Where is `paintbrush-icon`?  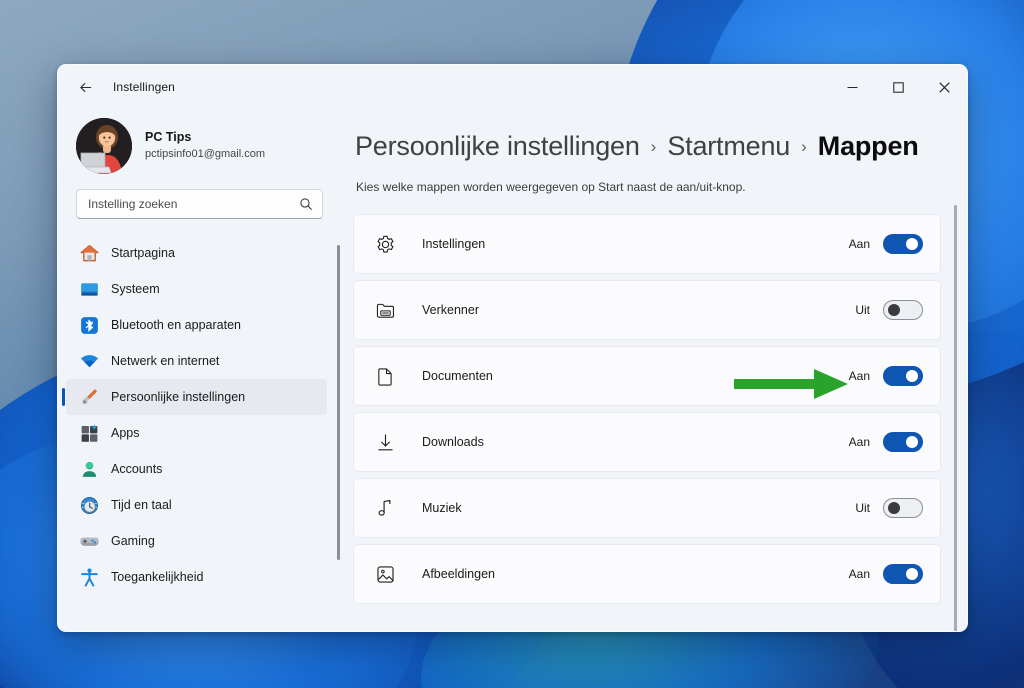 paintbrush-icon is located at coordinates (89, 397).